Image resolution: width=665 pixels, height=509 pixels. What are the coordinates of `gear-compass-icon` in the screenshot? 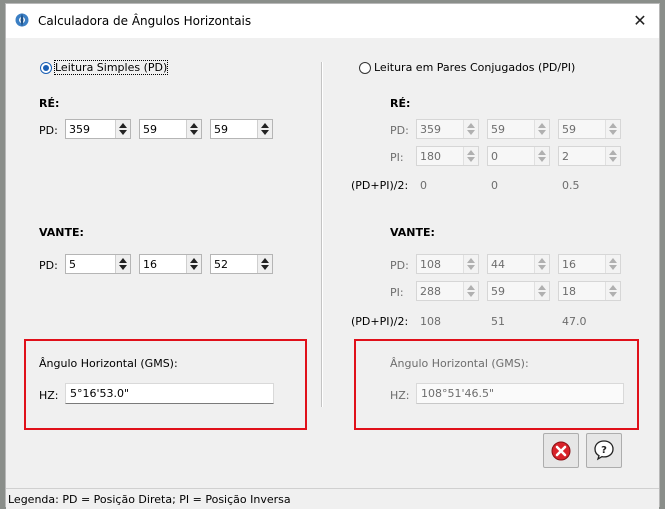 It's located at (22, 20).